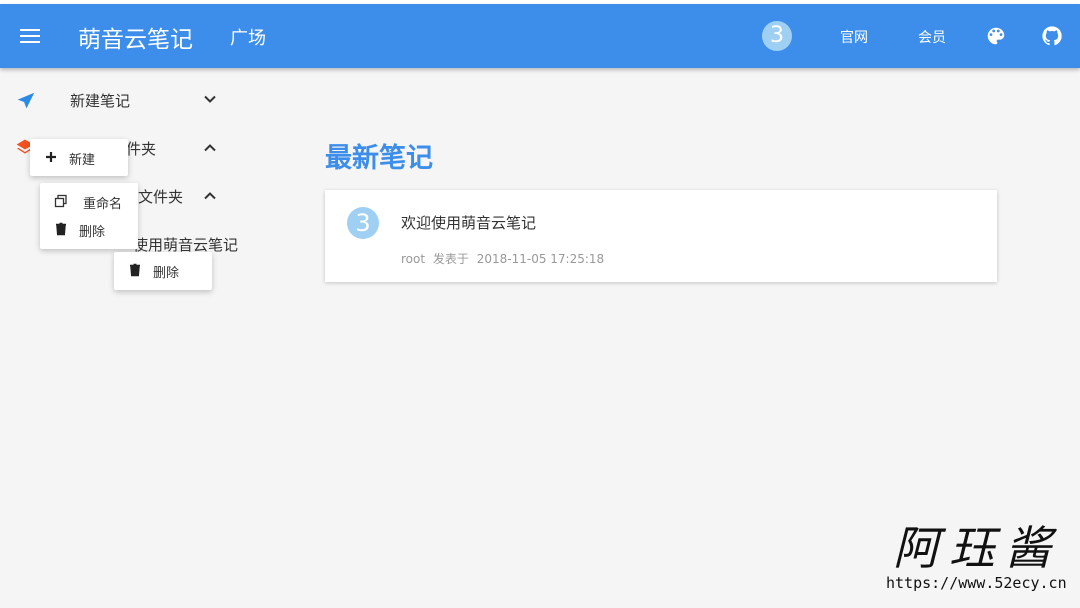 Image resolution: width=1080 pixels, height=608 pixels. What do you see at coordinates (777, 36) in the screenshot?
I see `user-avatar: 3` at bounding box center [777, 36].